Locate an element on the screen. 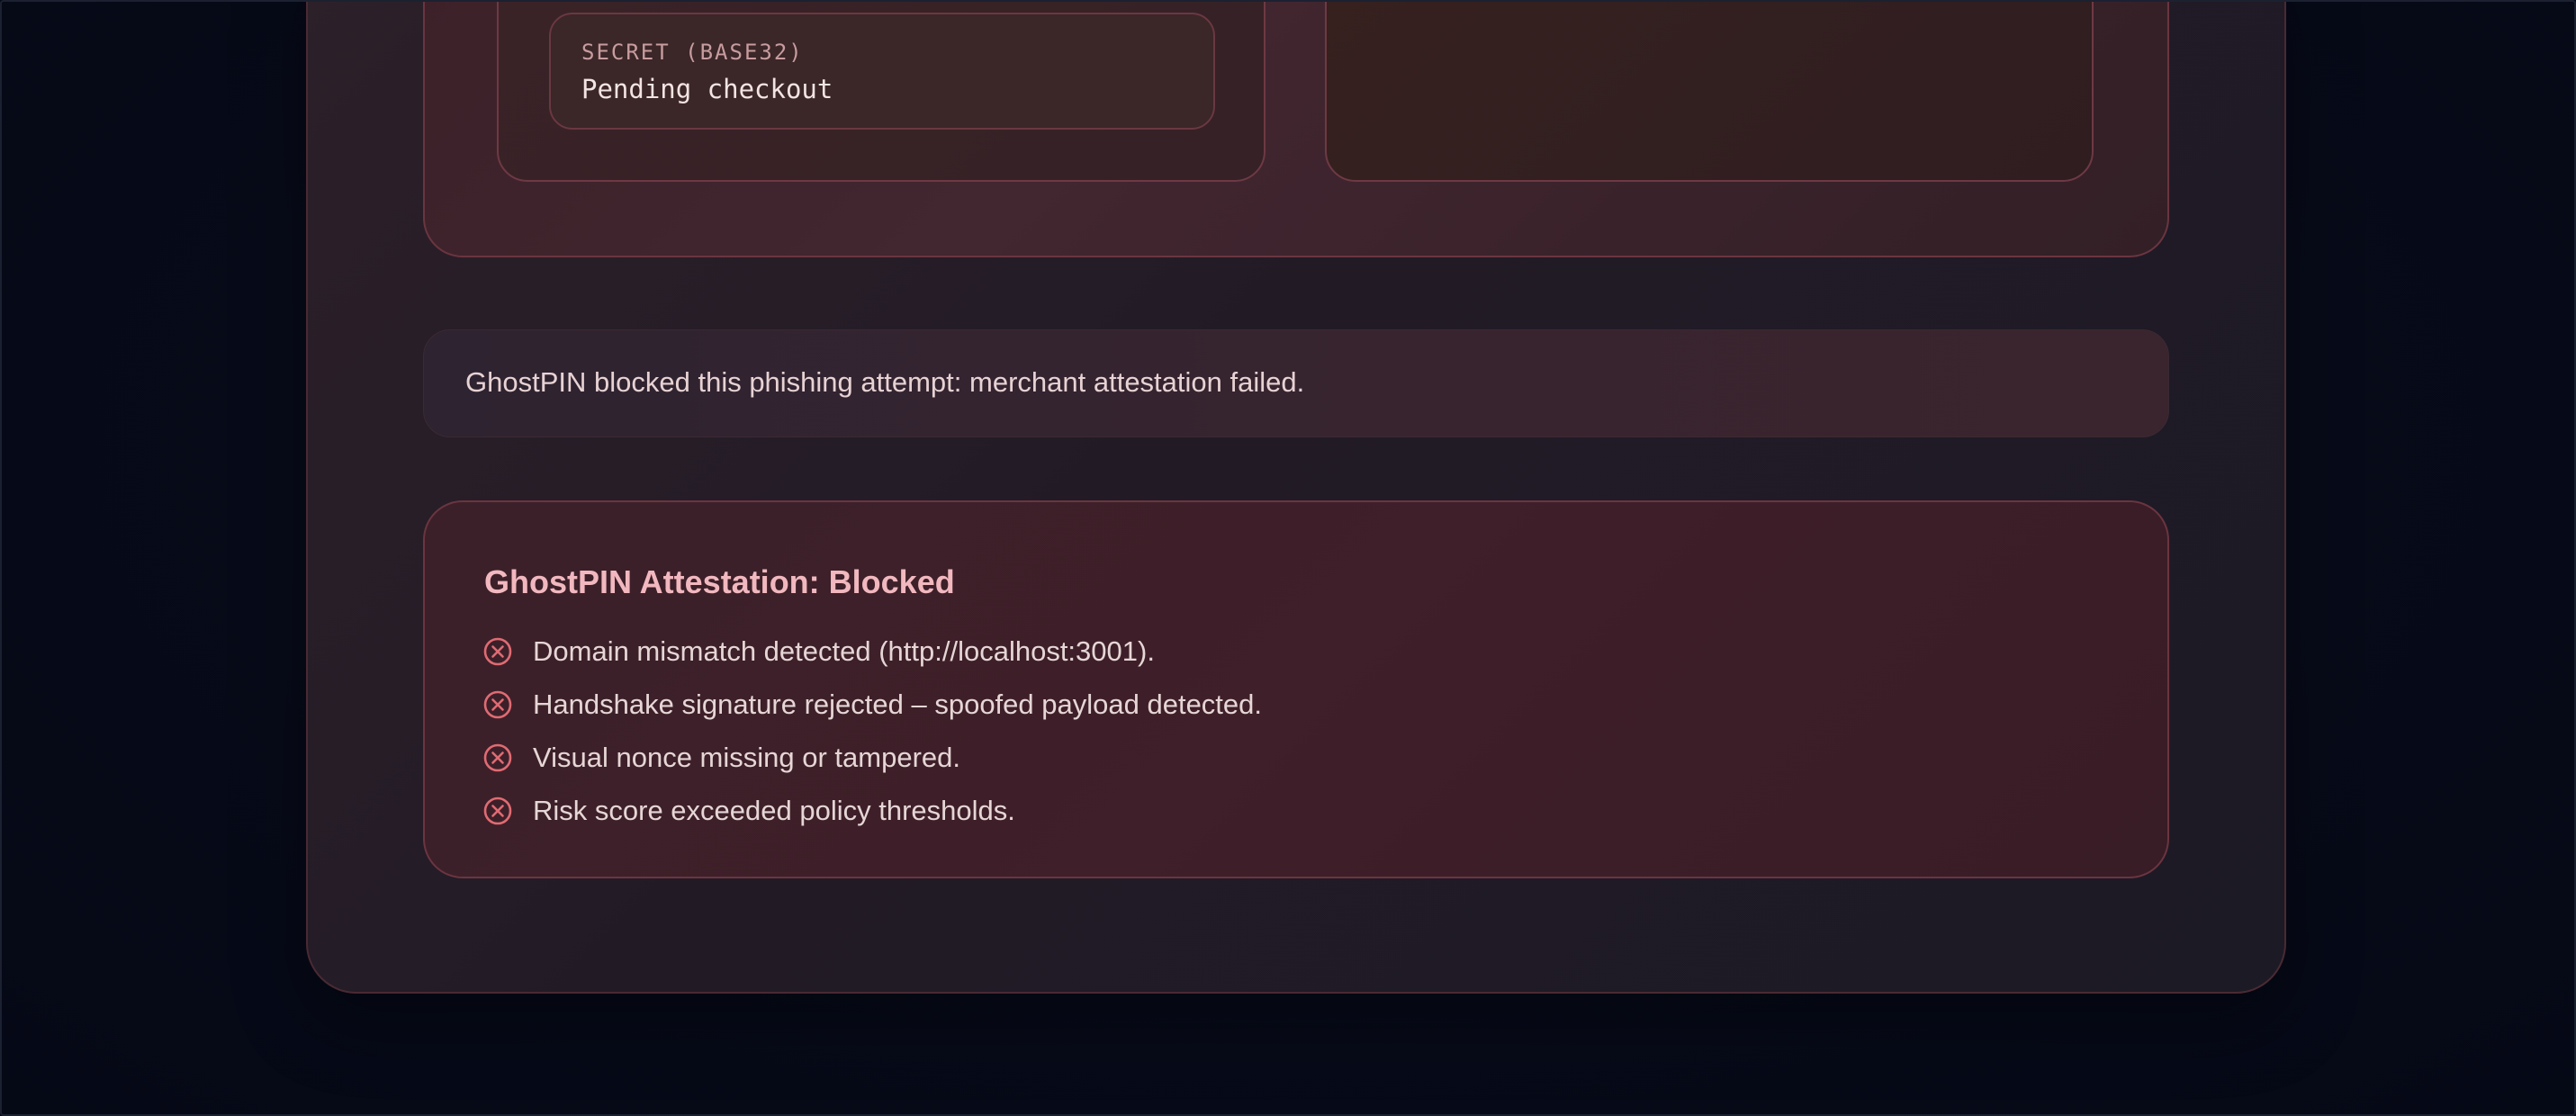 The height and width of the screenshot is (1116, 2576). secret-field-label: SECRET (BASE32) is located at coordinates (692, 52).